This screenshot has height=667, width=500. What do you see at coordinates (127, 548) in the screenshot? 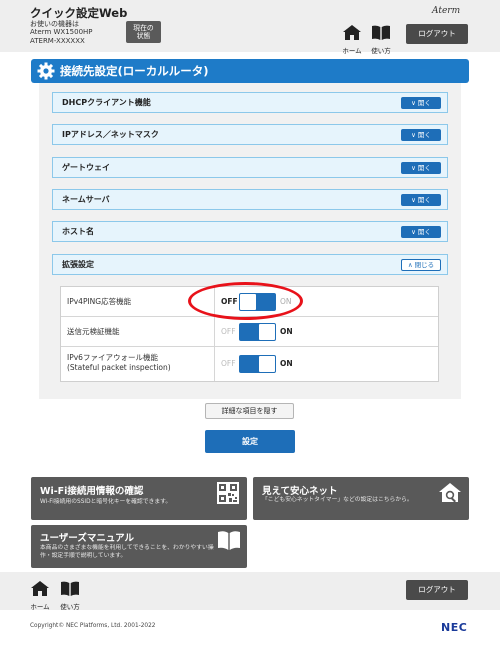
I see `card-description-line1: 本商品のさまざまな機能を利用してできることを、わかりやすい操` at bounding box center [127, 548].